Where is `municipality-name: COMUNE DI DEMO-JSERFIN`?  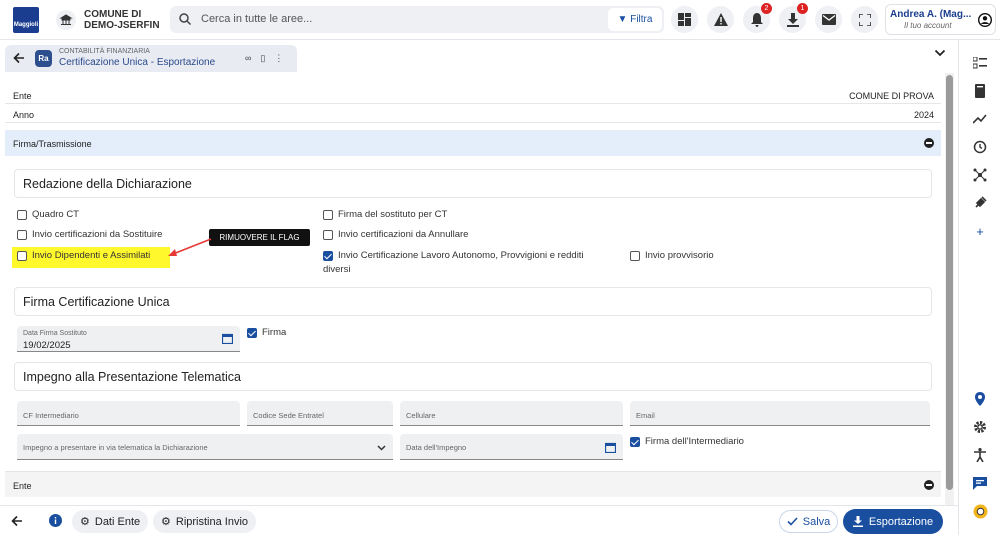
municipality-name: COMUNE DI DEMO-JSERFIN is located at coordinates (122, 20).